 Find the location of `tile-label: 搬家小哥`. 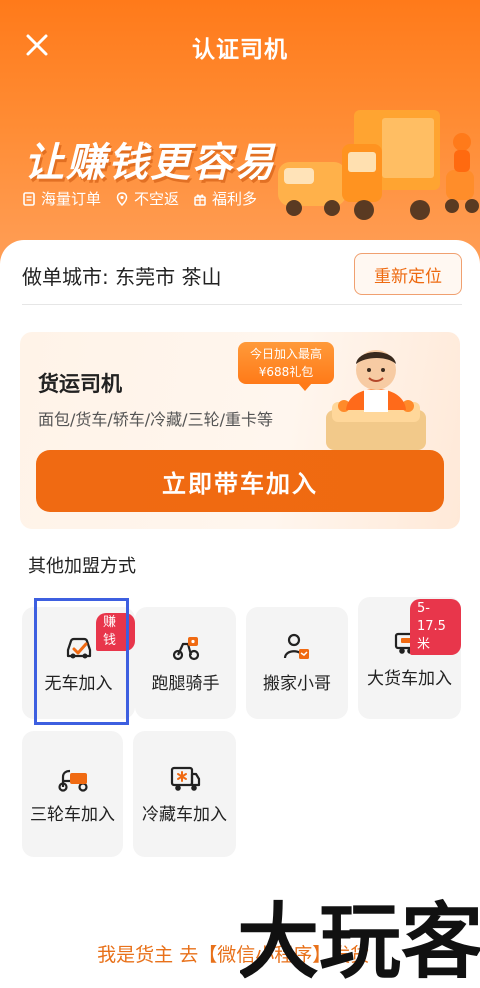

tile-label: 搬家小哥 is located at coordinates (297, 684).